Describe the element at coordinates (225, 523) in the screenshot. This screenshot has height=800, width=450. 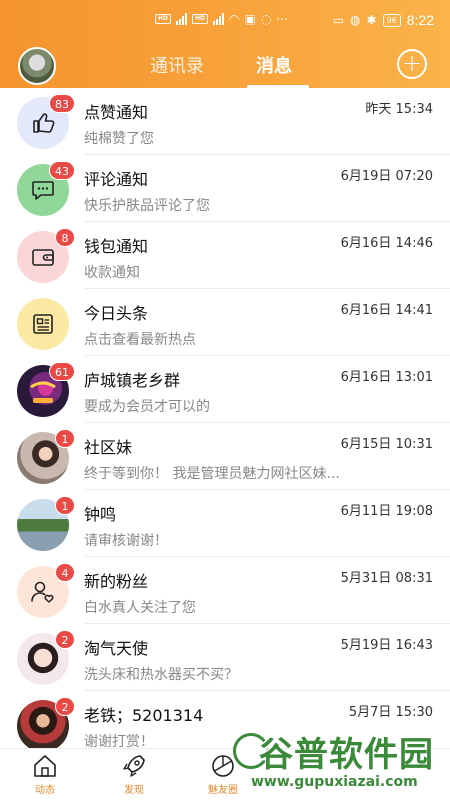
I see `list-item: 1 钟鸣 请审核谢谢！ 6月11日 19:08` at that location.